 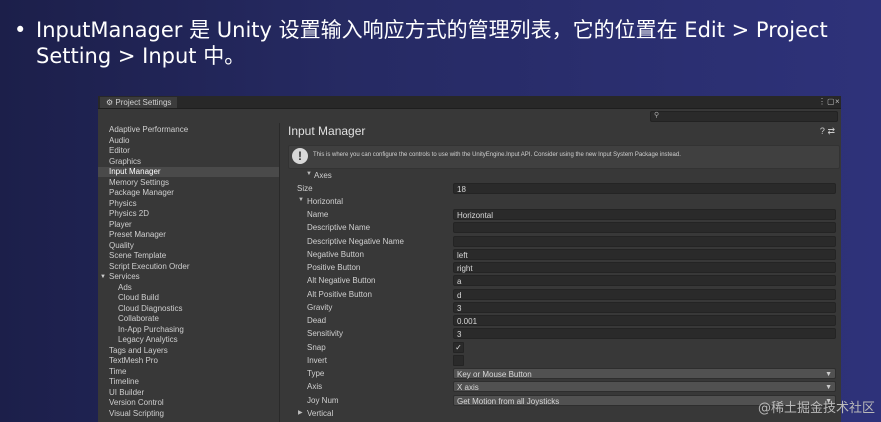 I want to click on sidebar-item: Adaptive Performance, so click(x=148, y=130).